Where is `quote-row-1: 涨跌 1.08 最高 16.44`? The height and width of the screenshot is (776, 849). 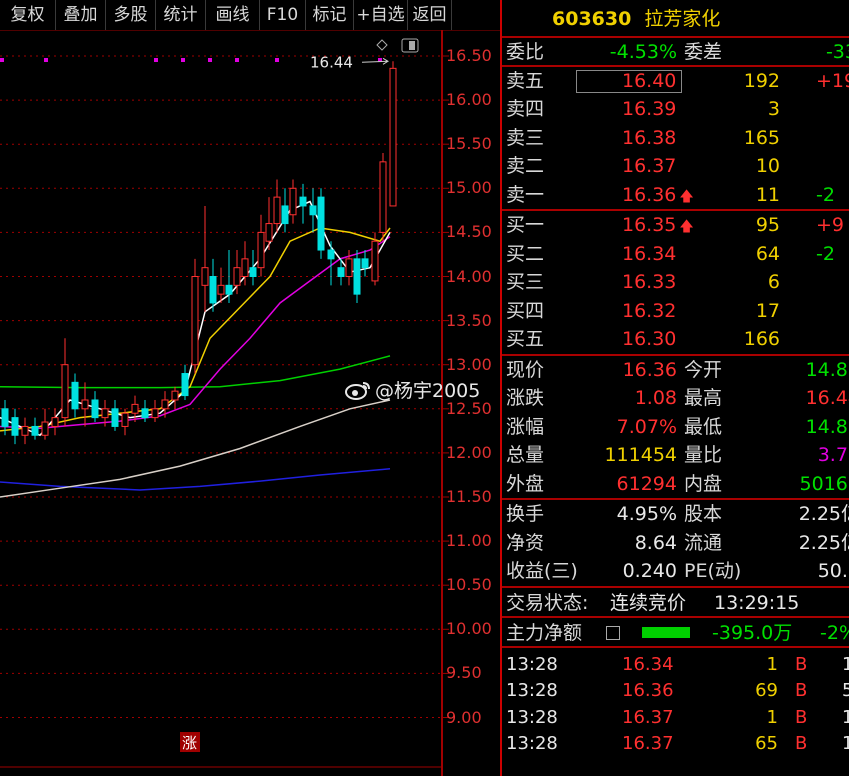
quote-row-1: 涨跌 1.08 最高 16.44 is located at coordinates (675, 398).